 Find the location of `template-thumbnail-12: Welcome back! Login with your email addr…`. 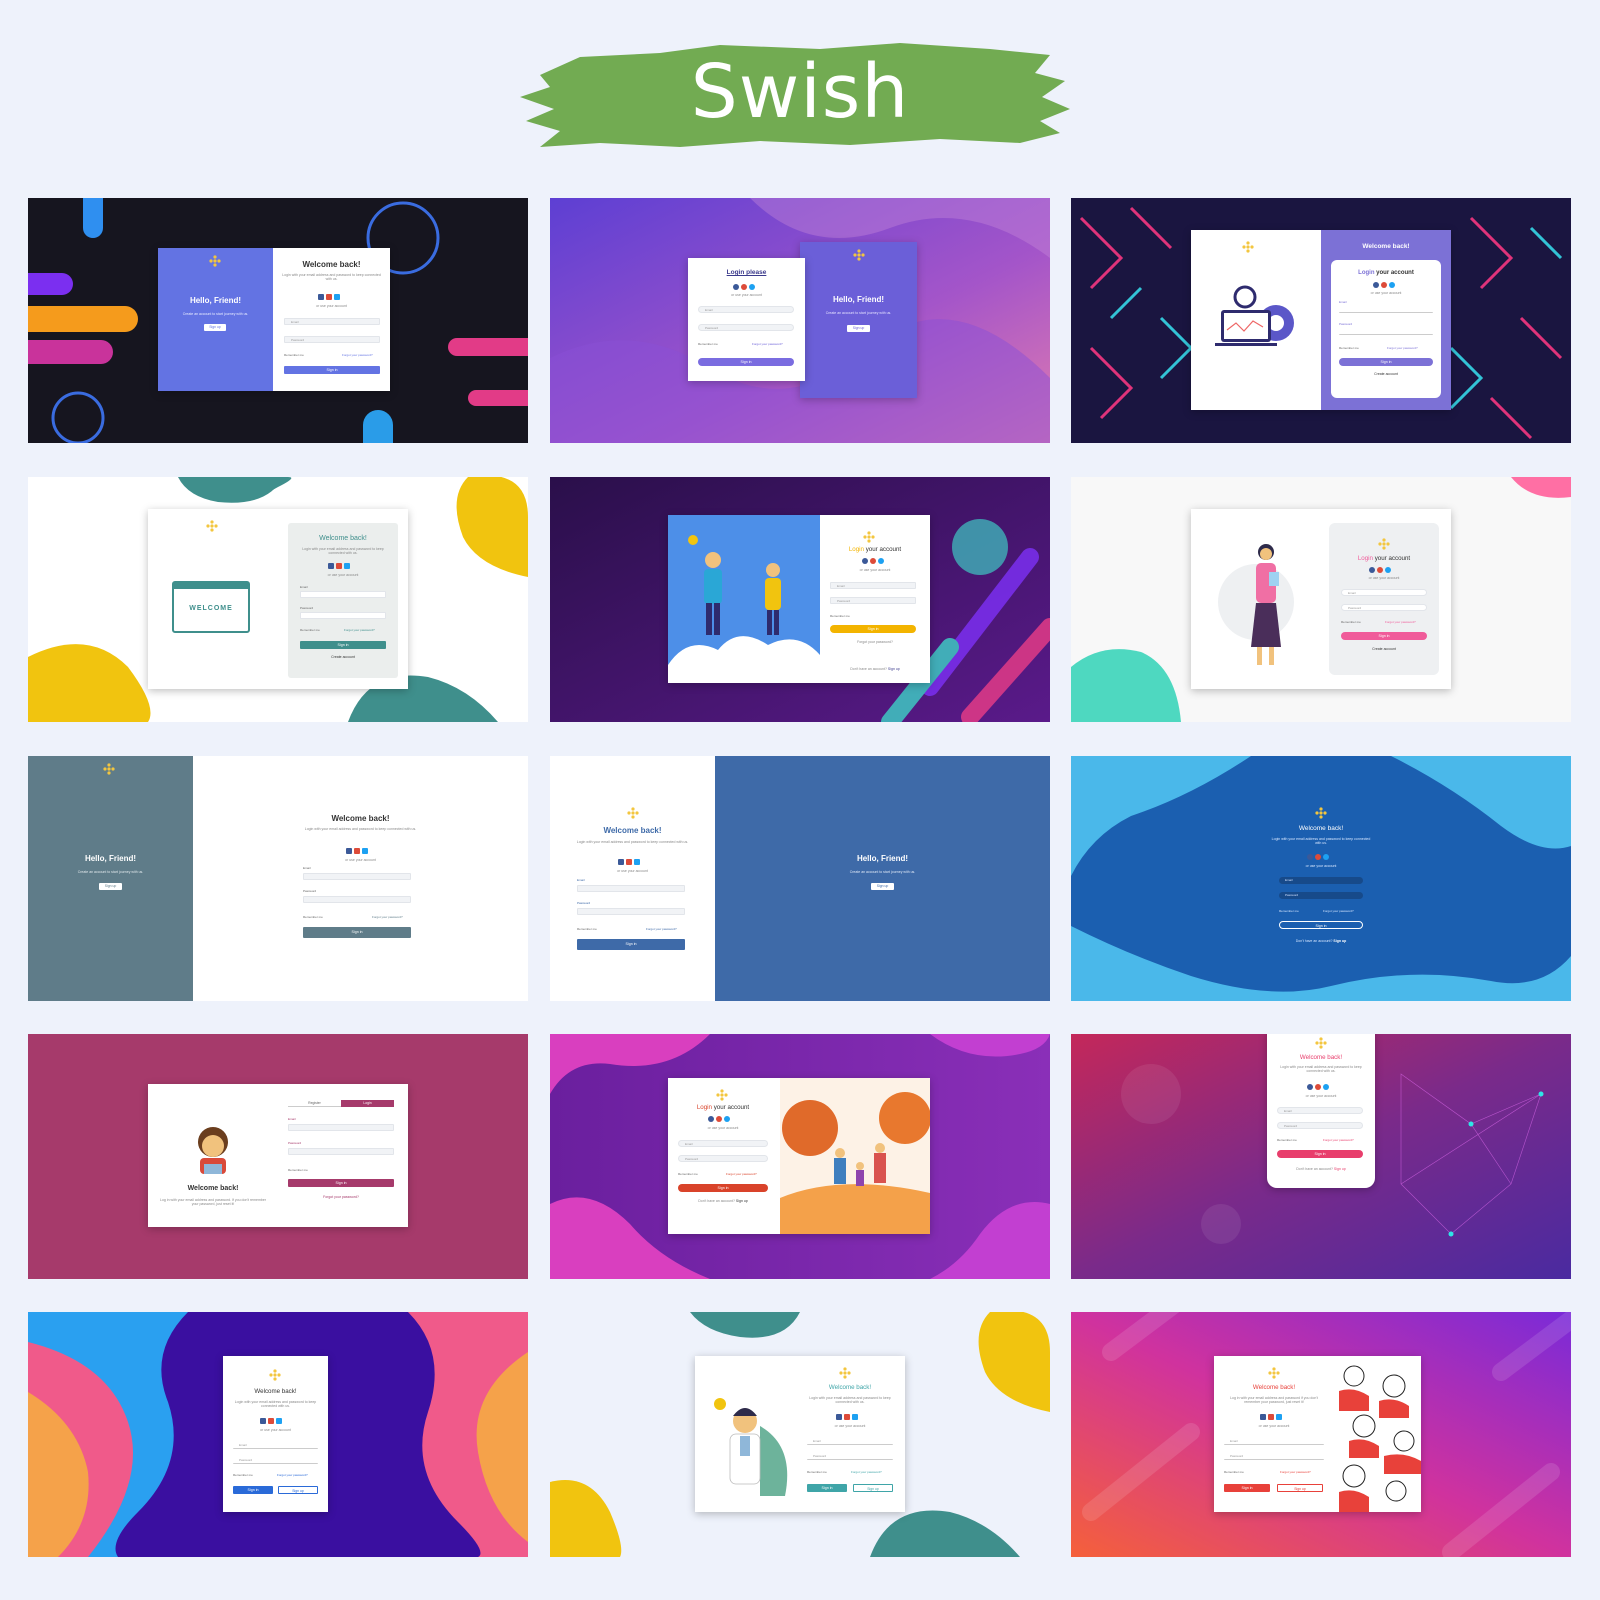

template-thumbnail-12: Welcome back! Login with your email addr… is located at coordinates (1321, 1156).